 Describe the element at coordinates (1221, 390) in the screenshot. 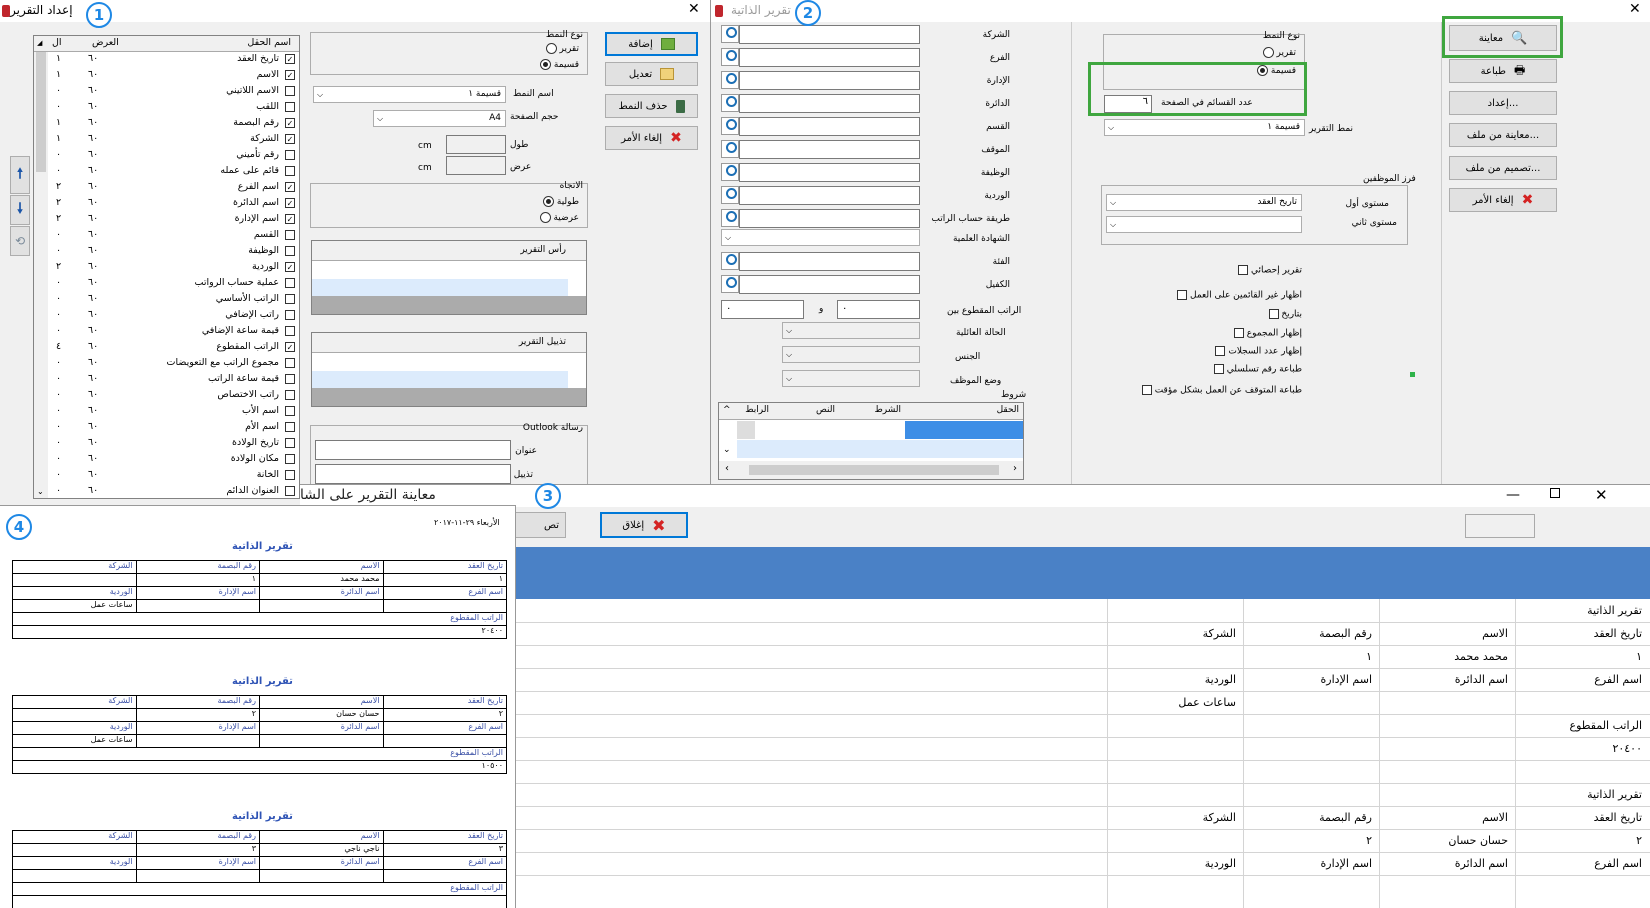

I see `option-checkbox: طباعة المتوقف عن العمل بشكل مؤقت` at that location.